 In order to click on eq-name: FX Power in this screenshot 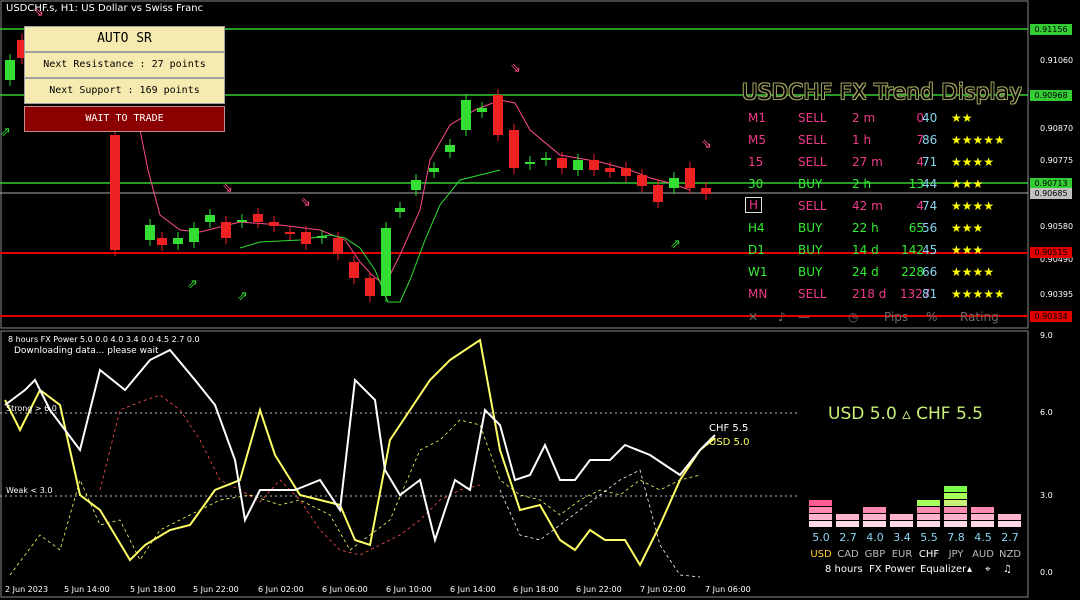, I will do `click(892, 569)`.